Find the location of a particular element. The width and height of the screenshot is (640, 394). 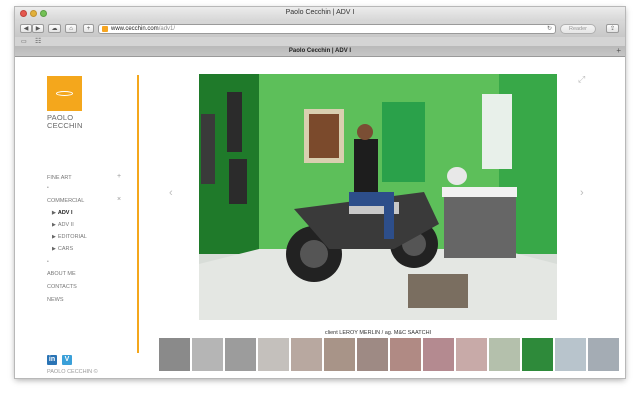

logo-mark-icon is located at coordinates (64, 93).